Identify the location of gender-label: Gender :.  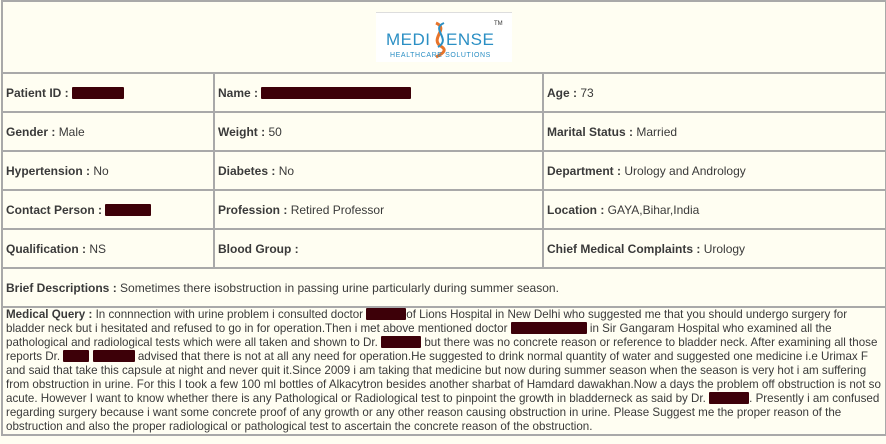
(31, 131).